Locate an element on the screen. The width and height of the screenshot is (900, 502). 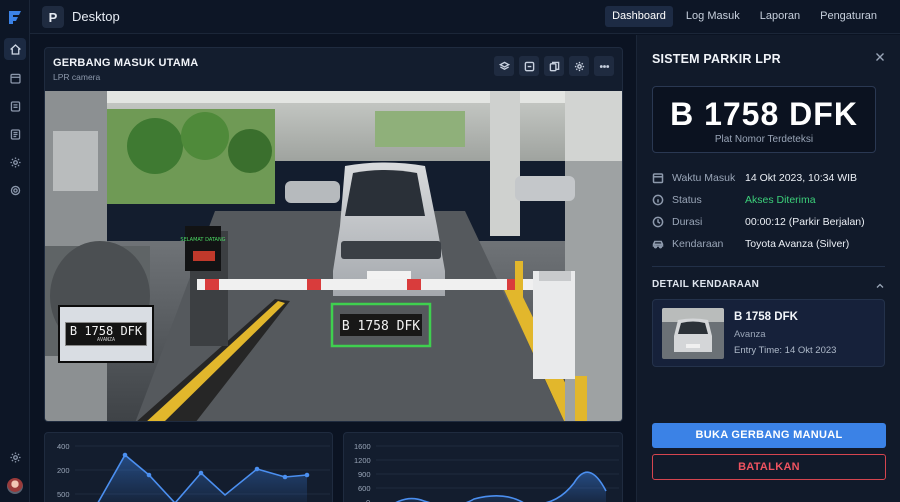
more-icon is located at coordinates (604, 66).